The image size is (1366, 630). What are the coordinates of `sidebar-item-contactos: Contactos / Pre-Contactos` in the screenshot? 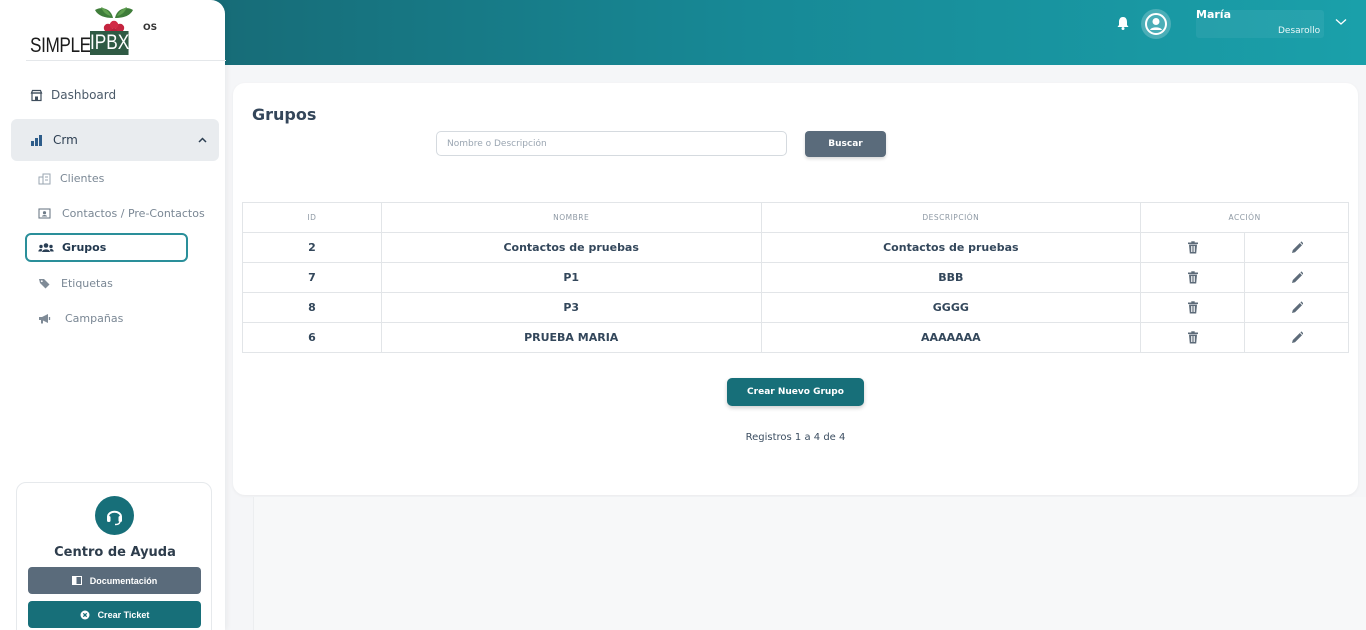 It's located at (121, 213).